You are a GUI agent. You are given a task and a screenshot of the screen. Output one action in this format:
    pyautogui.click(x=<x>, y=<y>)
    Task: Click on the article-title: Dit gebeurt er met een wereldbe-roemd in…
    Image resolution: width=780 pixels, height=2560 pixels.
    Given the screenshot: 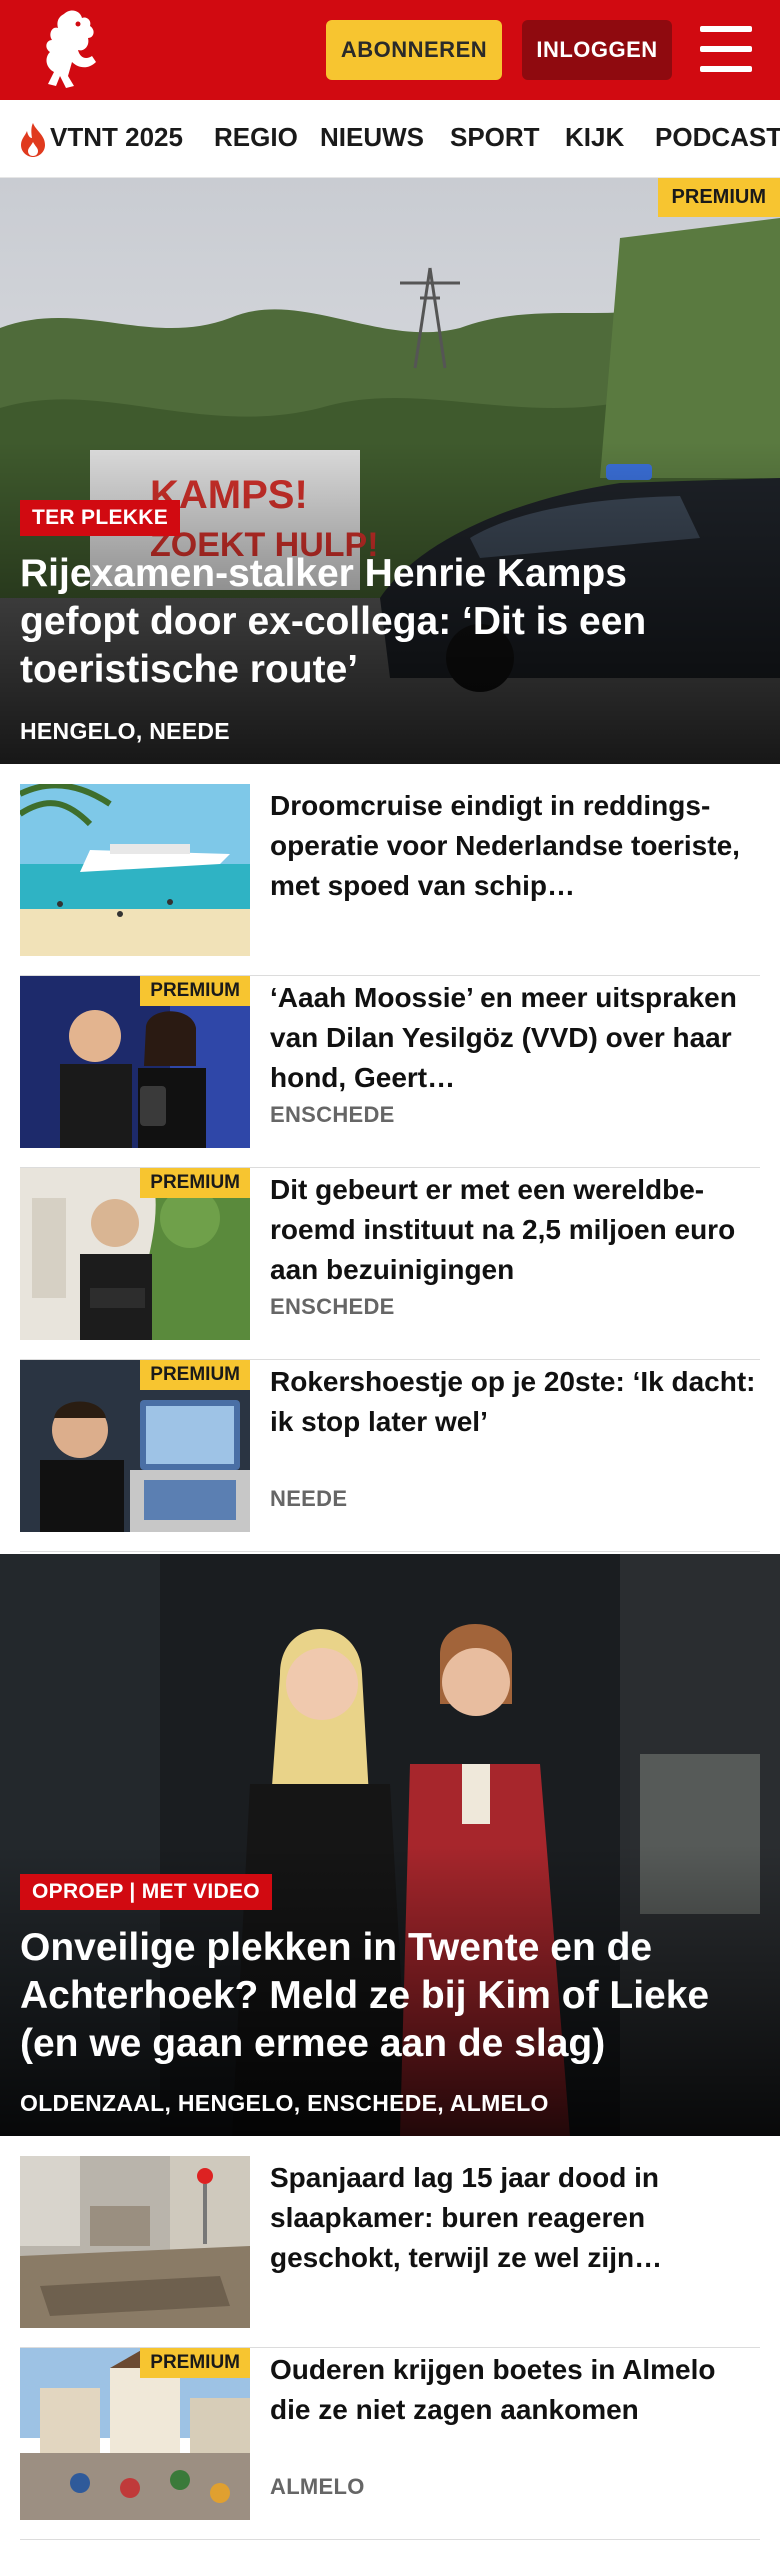 What is the action you would take?
    pyautogui.click(x=515, y=1230)
    